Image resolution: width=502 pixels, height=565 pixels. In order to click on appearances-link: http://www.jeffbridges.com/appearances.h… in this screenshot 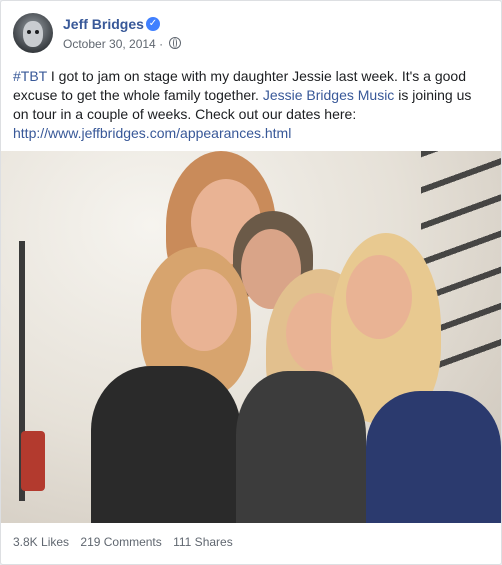, I will do `click(152, 133)`.